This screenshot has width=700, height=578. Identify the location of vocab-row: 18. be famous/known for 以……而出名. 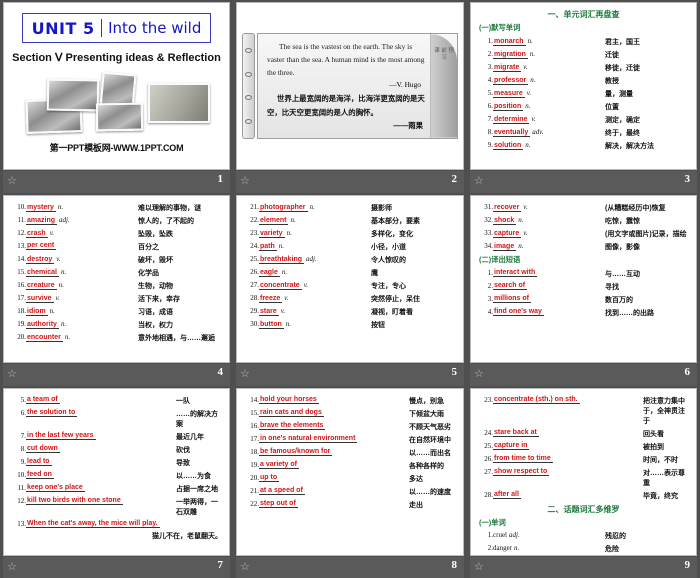
(350, 452).